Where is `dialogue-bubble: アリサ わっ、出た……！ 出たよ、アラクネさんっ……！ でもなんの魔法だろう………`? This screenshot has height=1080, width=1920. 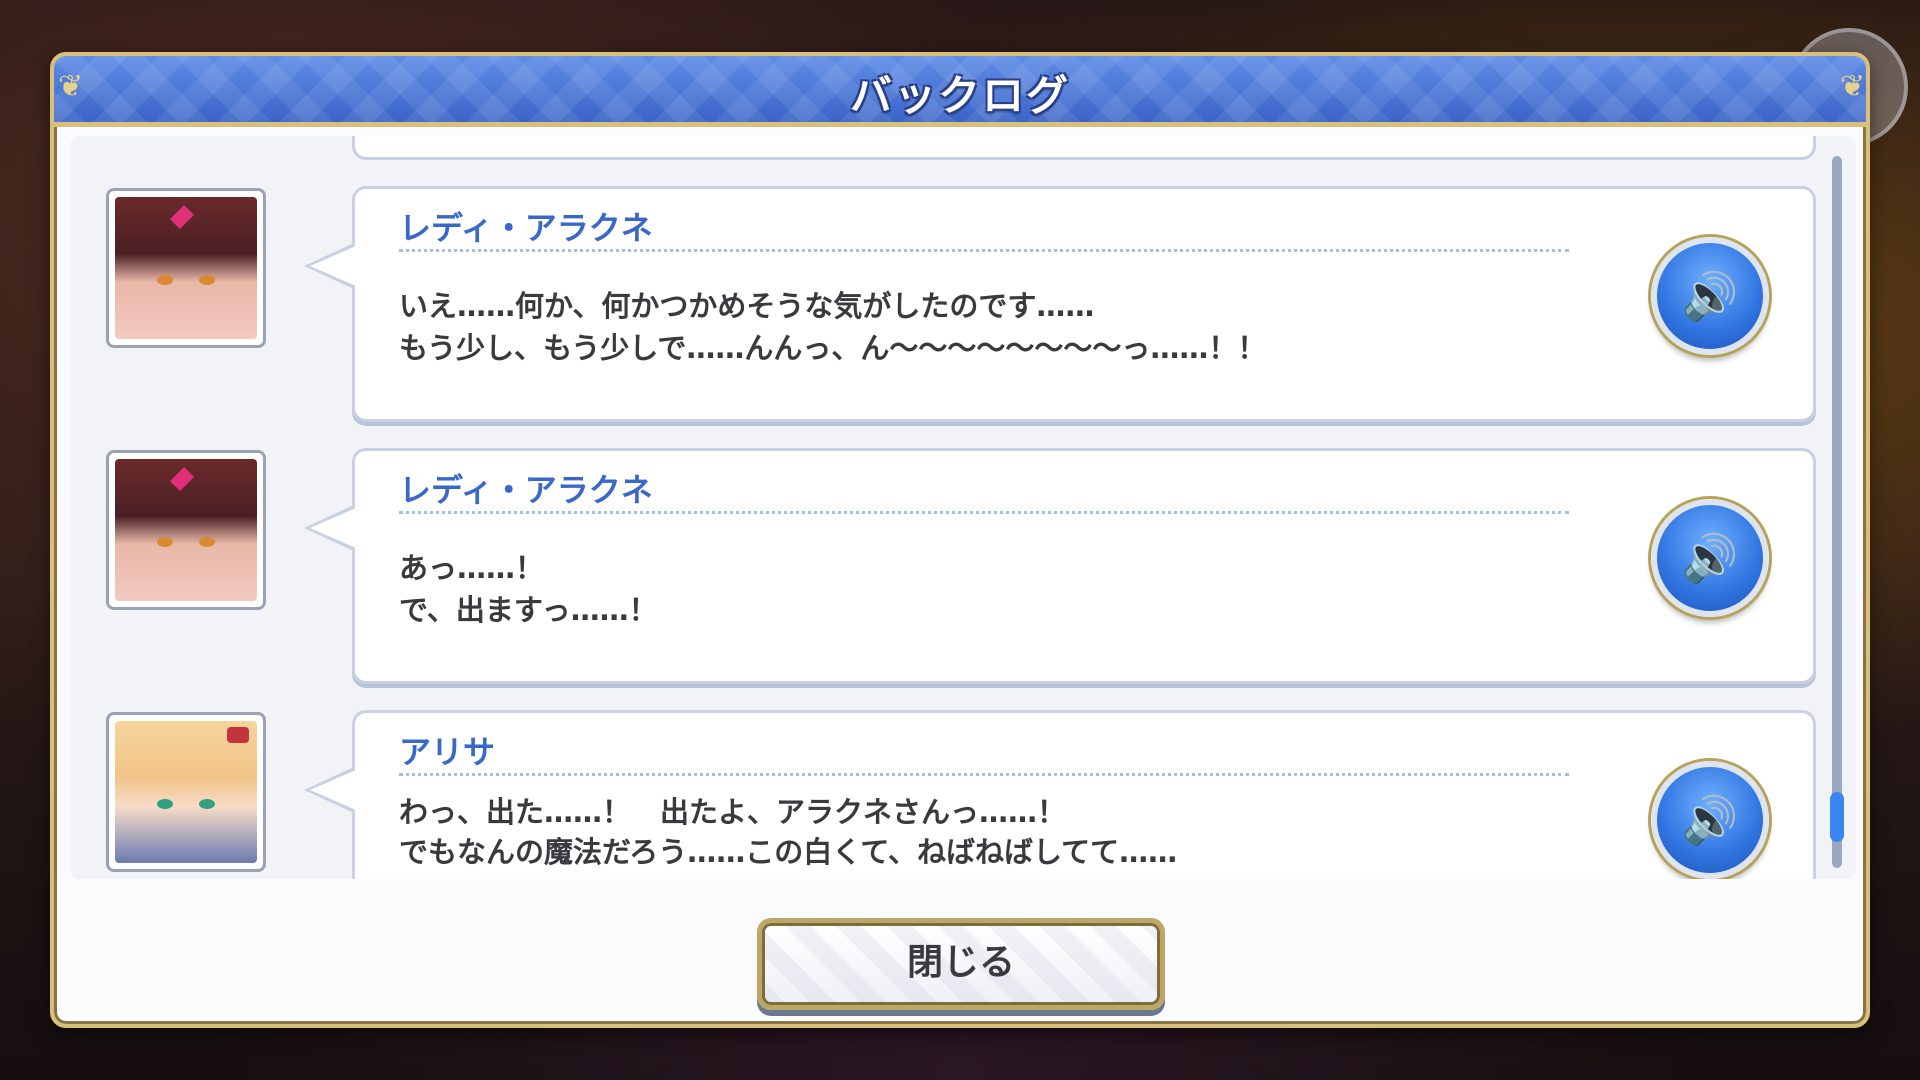 dialogue-bubble: アリサ わっ、出た……！ 出たよ、アラクネさんっ……！ でもなんの魔法だろう……… is located at coordinates (1084, 794).